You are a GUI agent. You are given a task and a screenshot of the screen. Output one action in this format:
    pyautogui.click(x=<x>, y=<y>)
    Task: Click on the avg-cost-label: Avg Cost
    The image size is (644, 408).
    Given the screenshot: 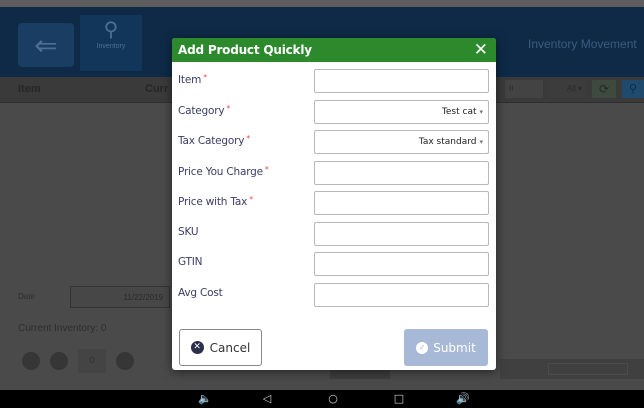 What is the action you would take?
    pyautogui.click(x=200, y=293)
    